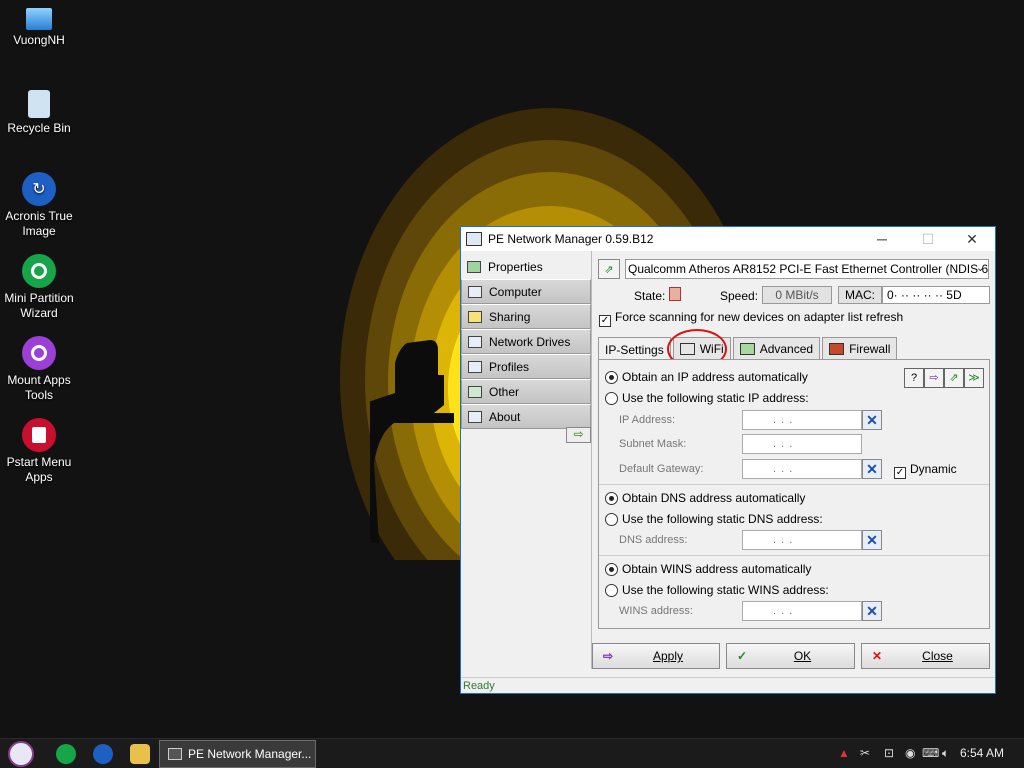 This screenshot has height=768, width=1024. Describe the element at coordinates (103, 754) in the screenshot. I see `acronis-icon` at that location.